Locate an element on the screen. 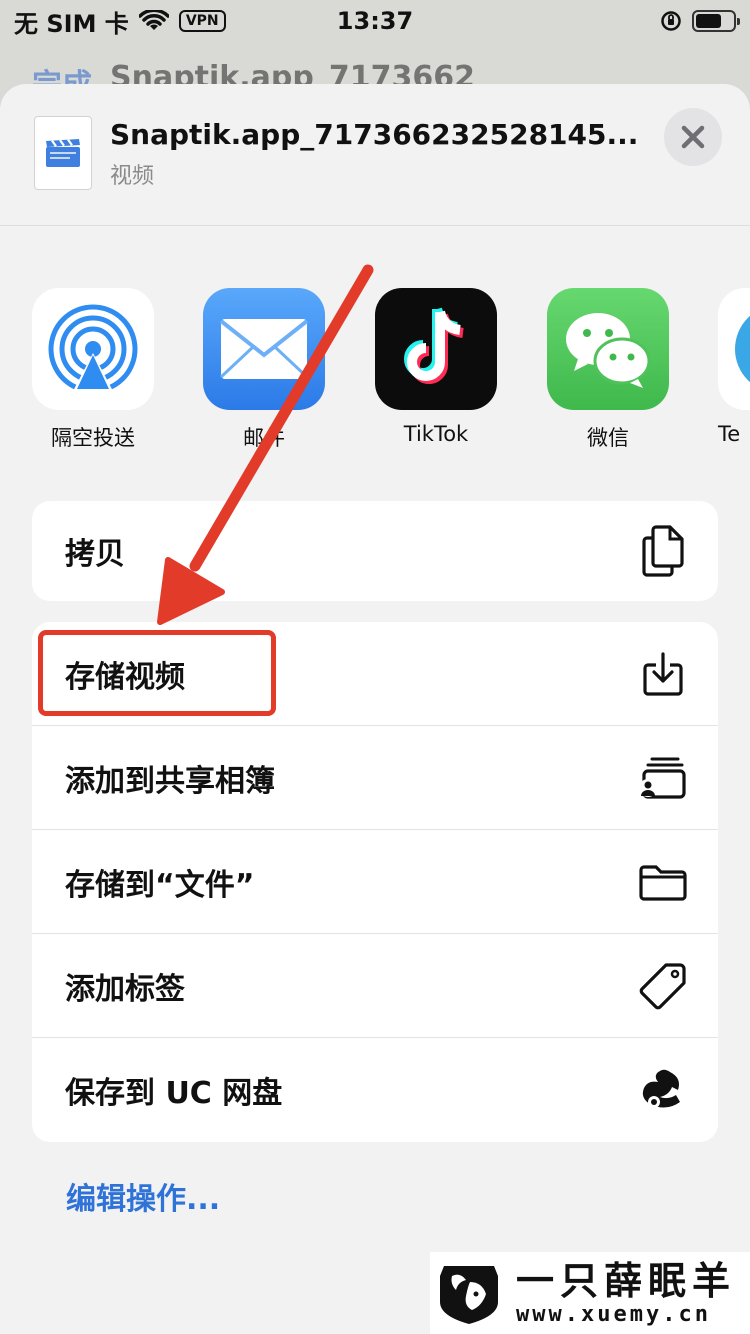 The width and height of the screenshot is (750, 1334). action-label: 存储到“文件” is located at coordinates (160, 885).